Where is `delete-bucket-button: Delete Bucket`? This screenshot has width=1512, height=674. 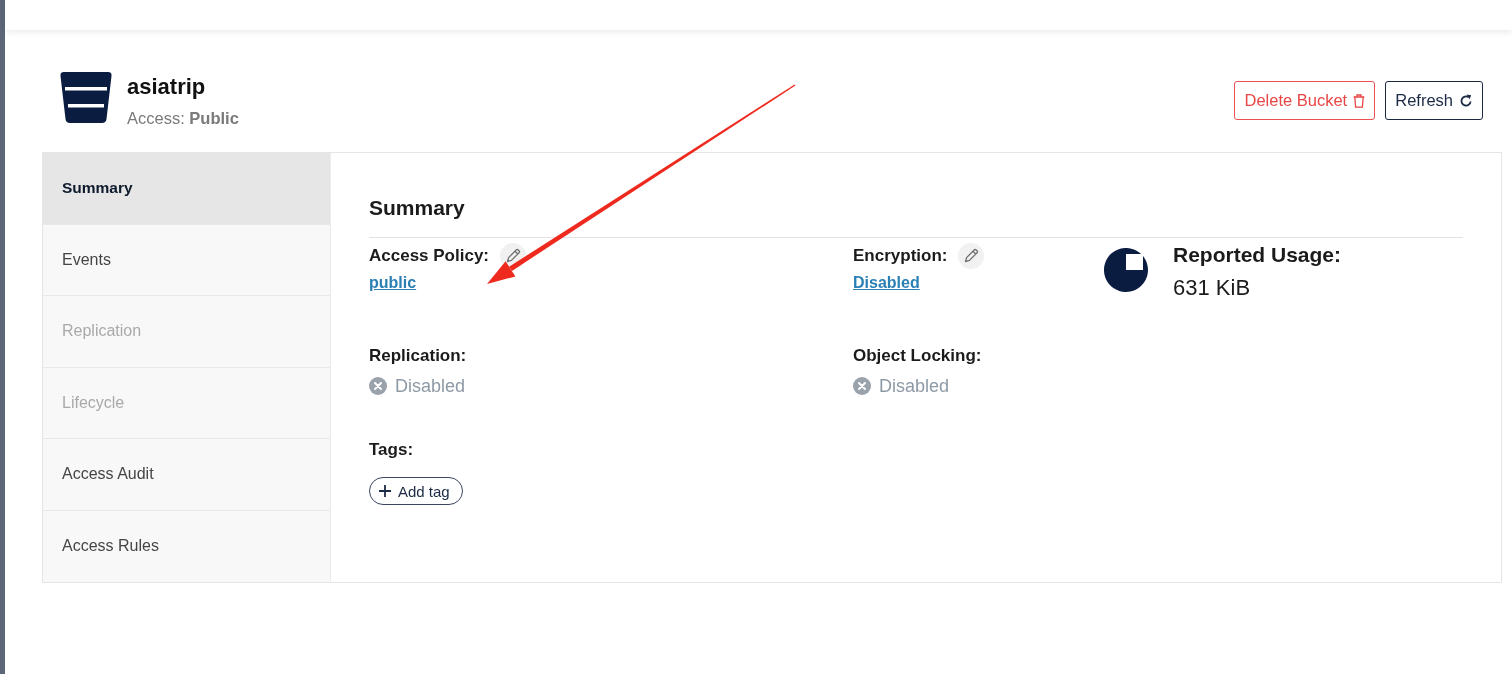 delete-bucket-button: Delete Bucket is located at coordinates (1305, 100).